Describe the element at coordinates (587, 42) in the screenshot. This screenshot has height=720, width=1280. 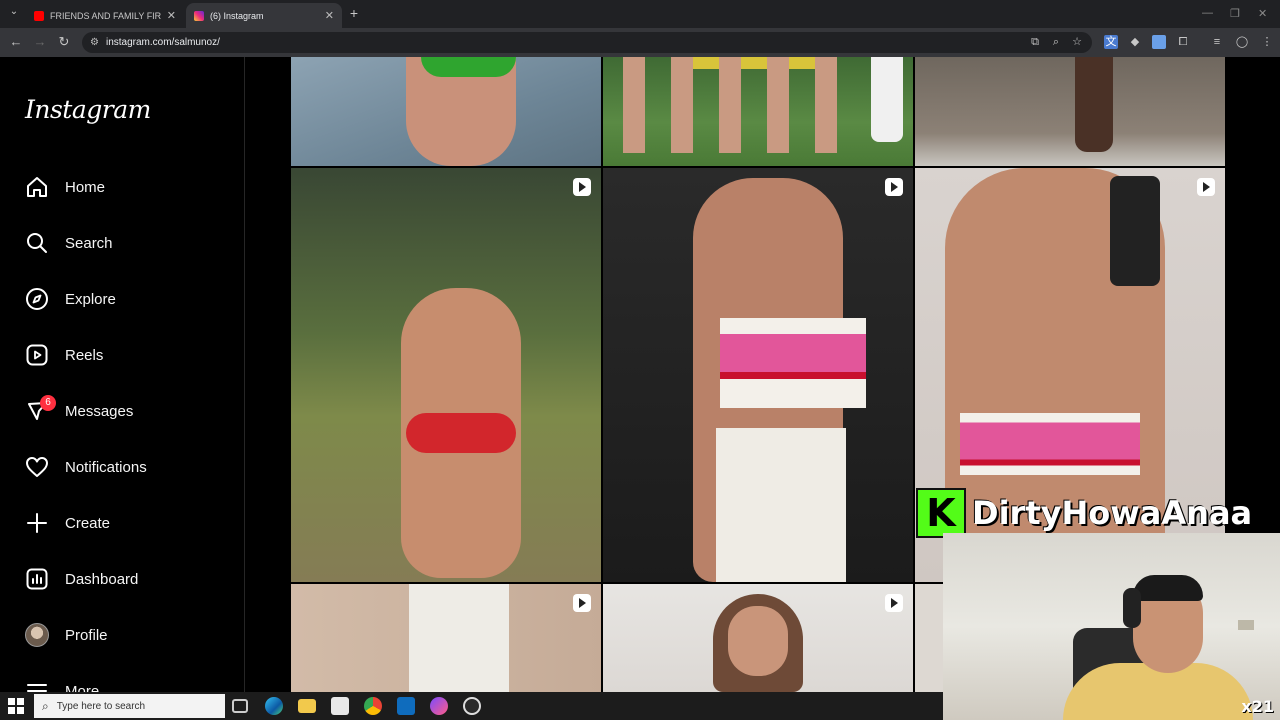
I see `address-bar: ⚙ instagram.com/salmunoz/` at that location.